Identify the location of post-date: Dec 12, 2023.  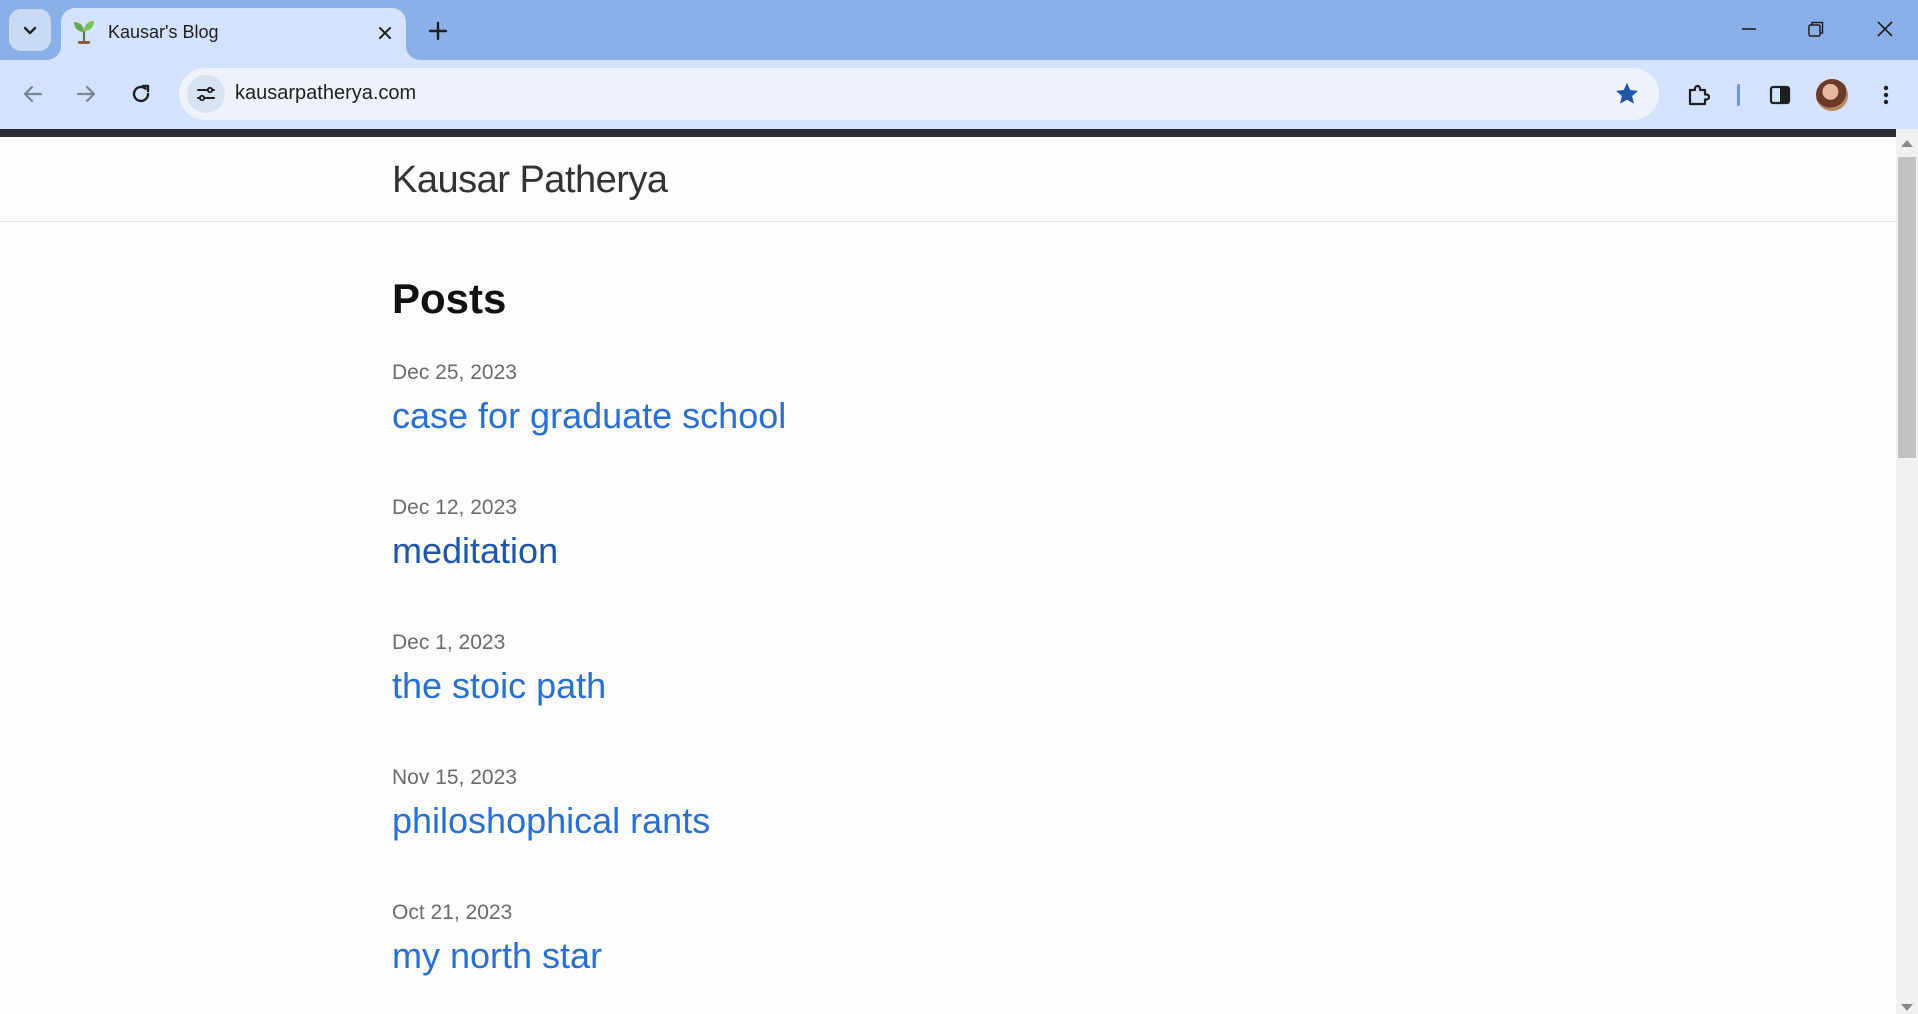
(454, 507).